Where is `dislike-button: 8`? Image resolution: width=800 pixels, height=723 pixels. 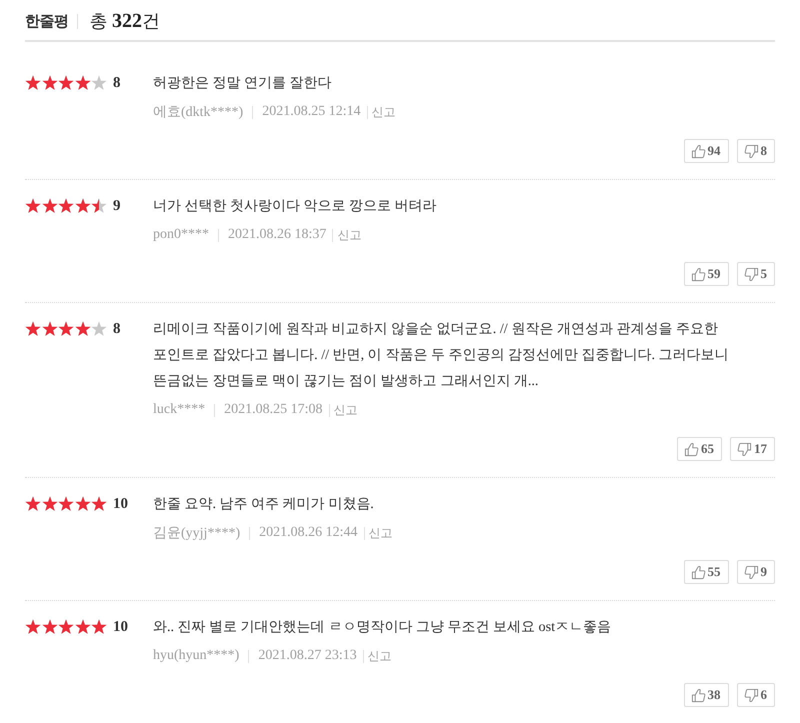 dislike-button: 8 is located at coordinates (755, 151).